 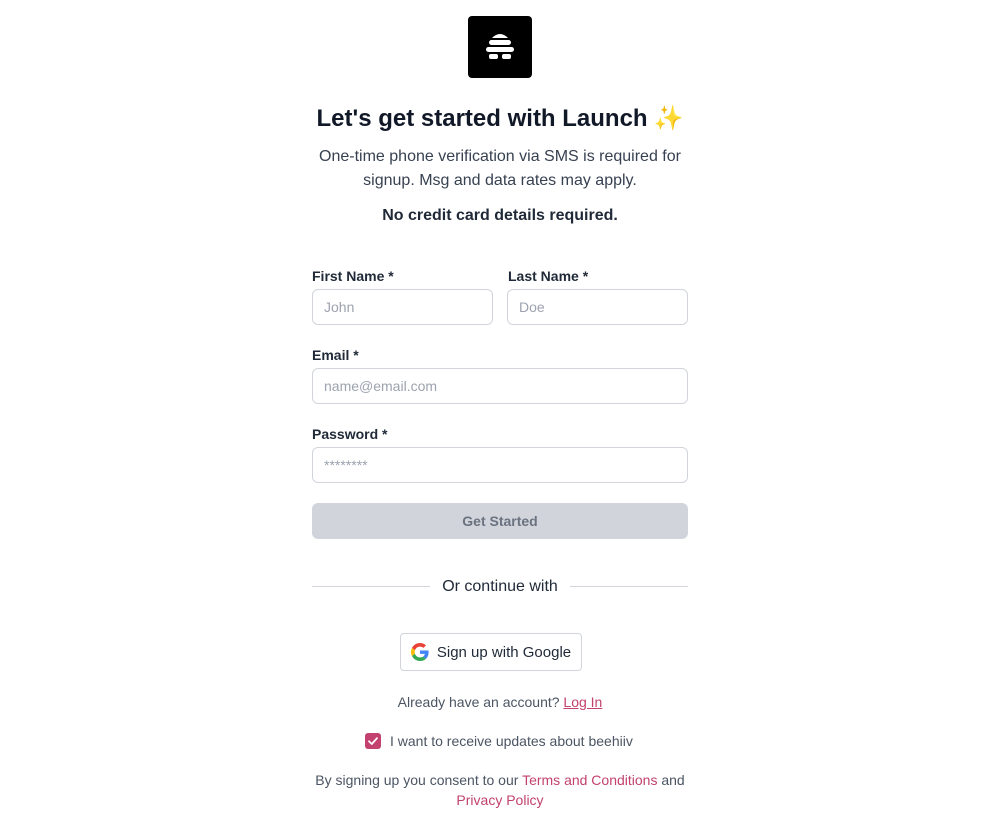 What do you see at coordinates (668, 118) in the screenshot?
I see `sparkle-icon: ✨` at bounding box center [668, 118].